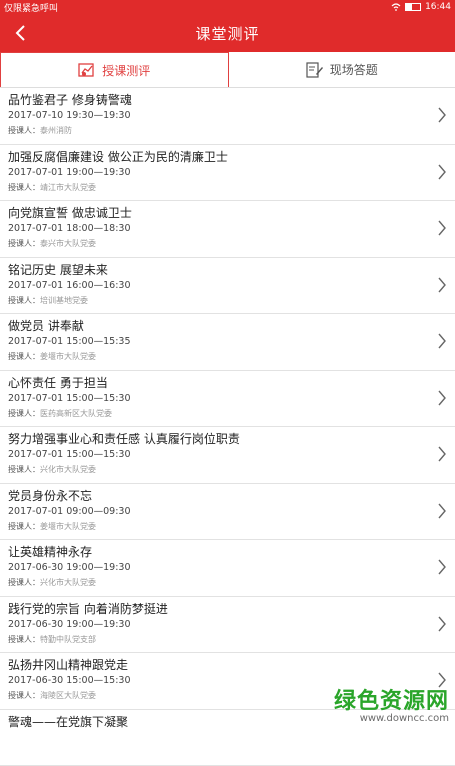  Describe the element at coordinates (231, 116) in the screenshot. I see `item-time: 2017-07-10 19:30—19:30` at that location.